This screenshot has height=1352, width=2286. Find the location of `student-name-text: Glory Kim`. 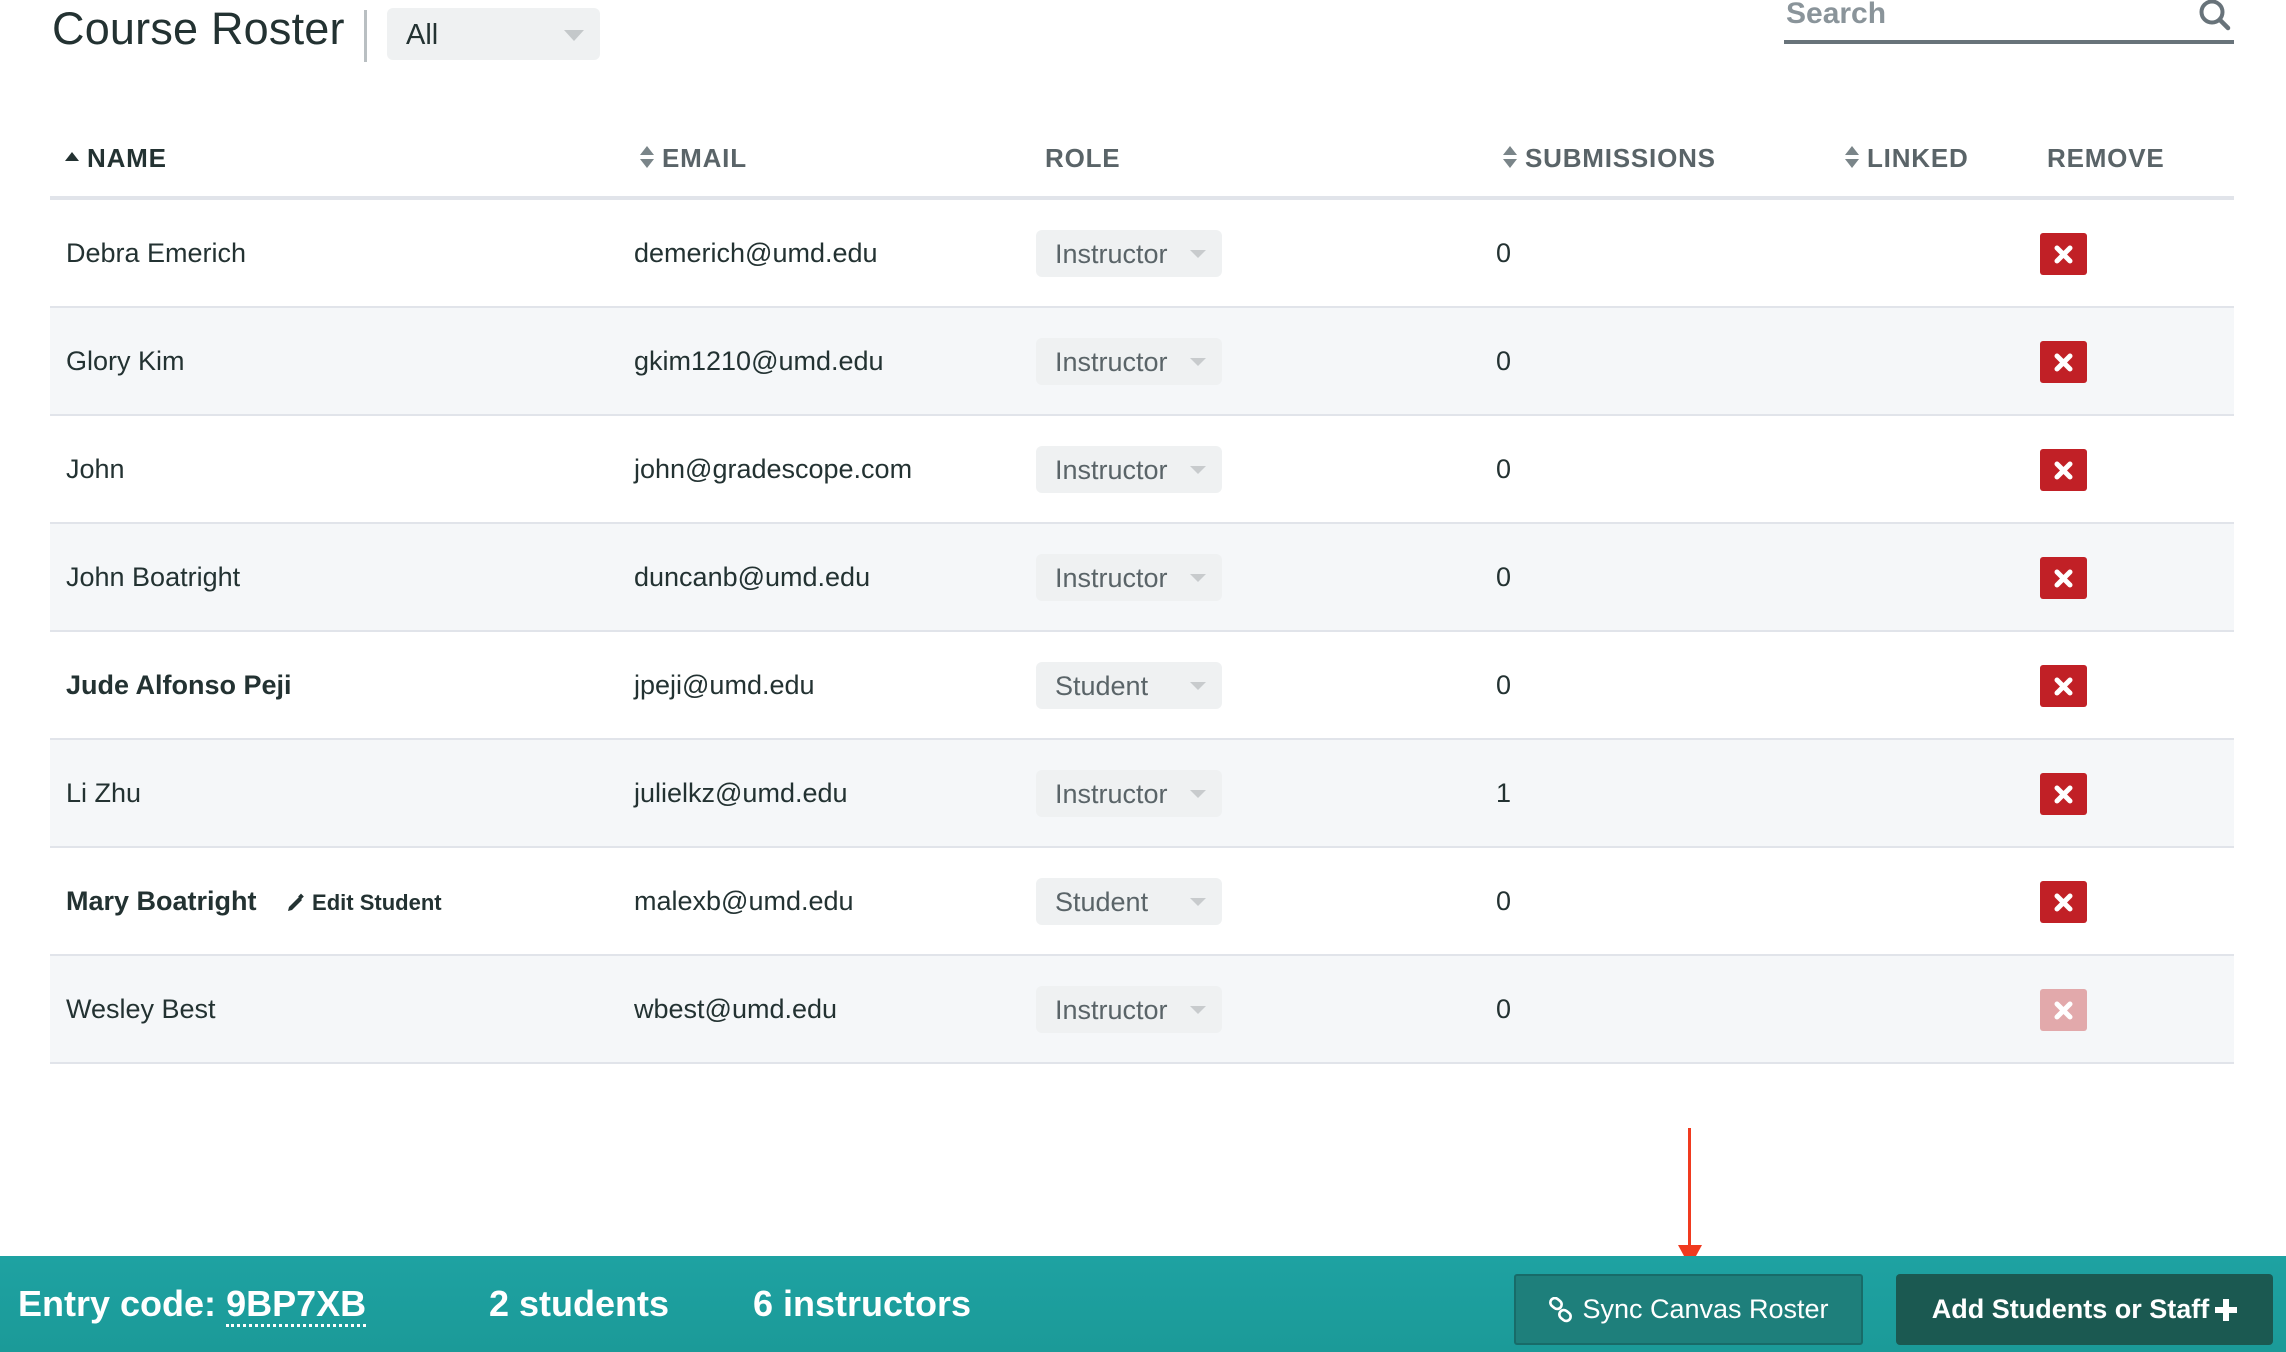

student-name-text: Glory Kim is located at coordinates (125, 361).